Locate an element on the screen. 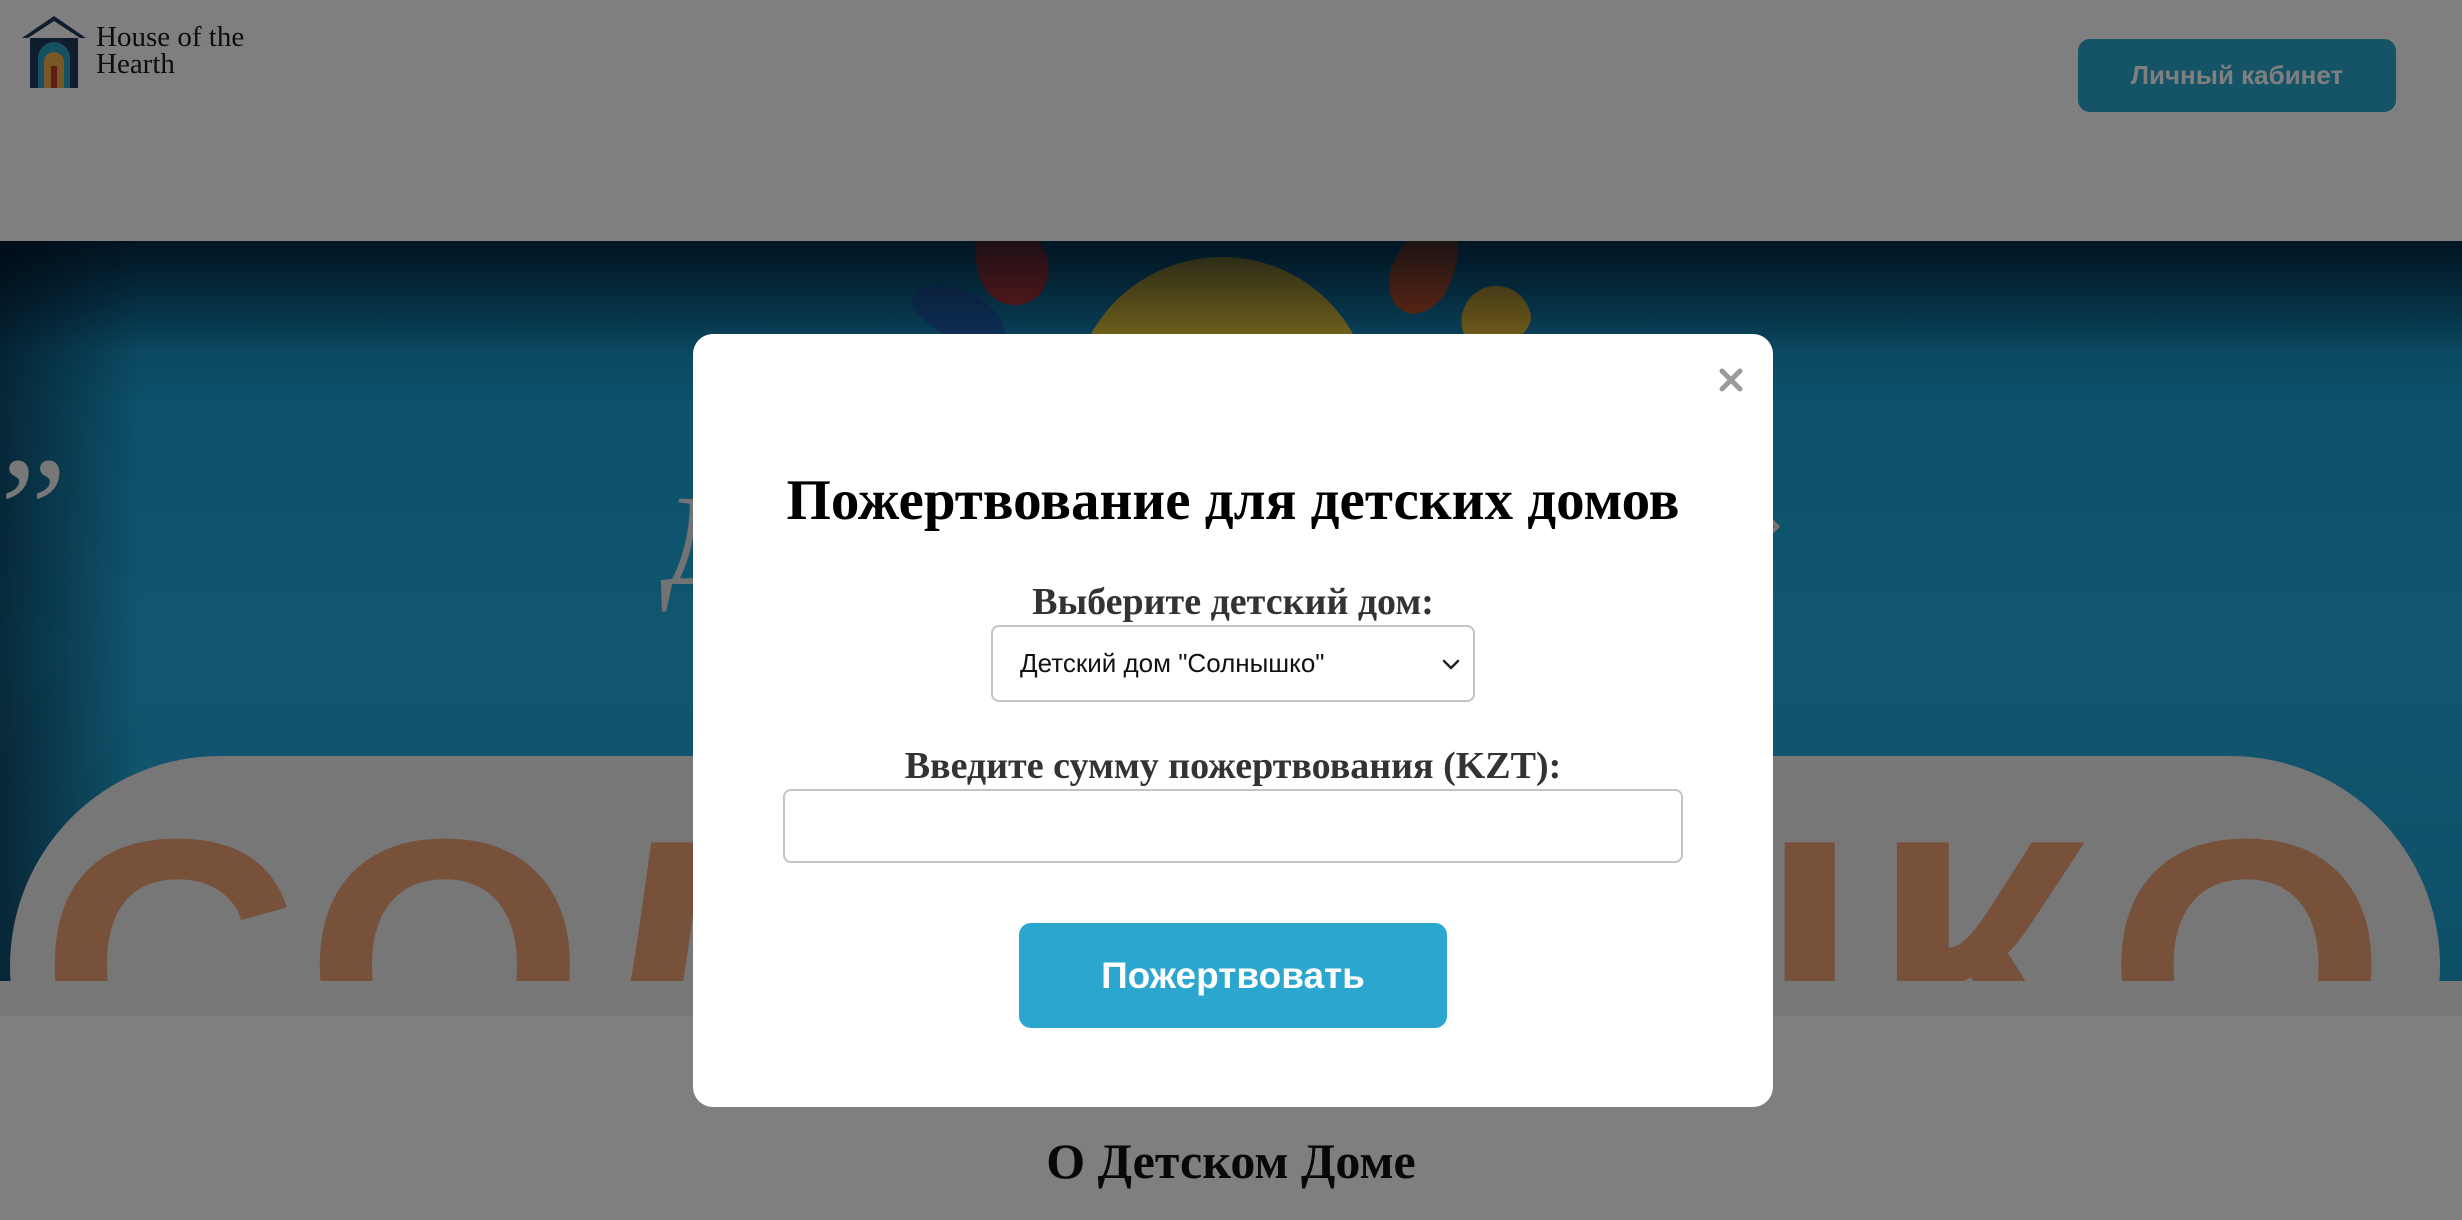 This screenshot has height=1220, width=2462. orphanage-select: Детский дом "Солнышко" is located at coordinates (1233, 663).